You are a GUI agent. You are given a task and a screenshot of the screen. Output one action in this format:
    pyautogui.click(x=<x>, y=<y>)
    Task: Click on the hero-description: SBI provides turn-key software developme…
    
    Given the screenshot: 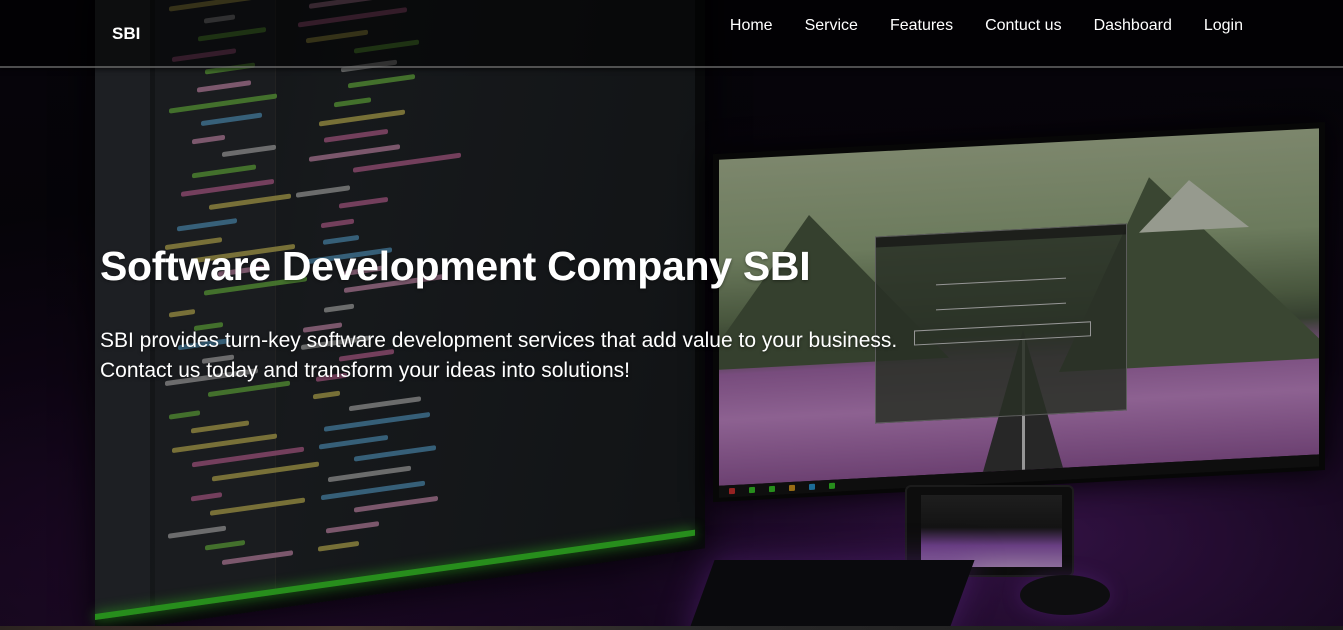 What is the action you would take?
    pyautogui.click(x=498, y=356)
    